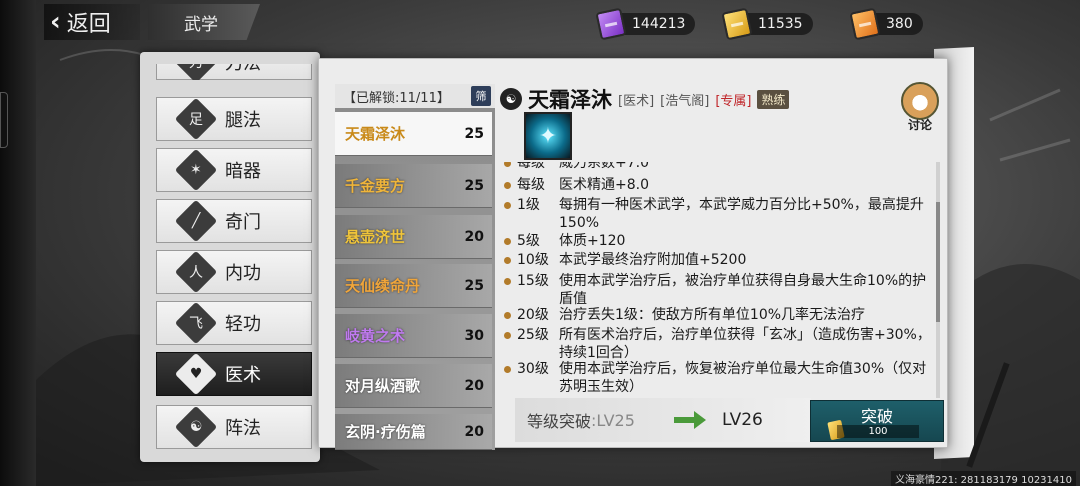 The image size is (1080, 486). Describe the element at coordinates (886, 24) in the screenshot. I see `currency-orange: 380` at that location.